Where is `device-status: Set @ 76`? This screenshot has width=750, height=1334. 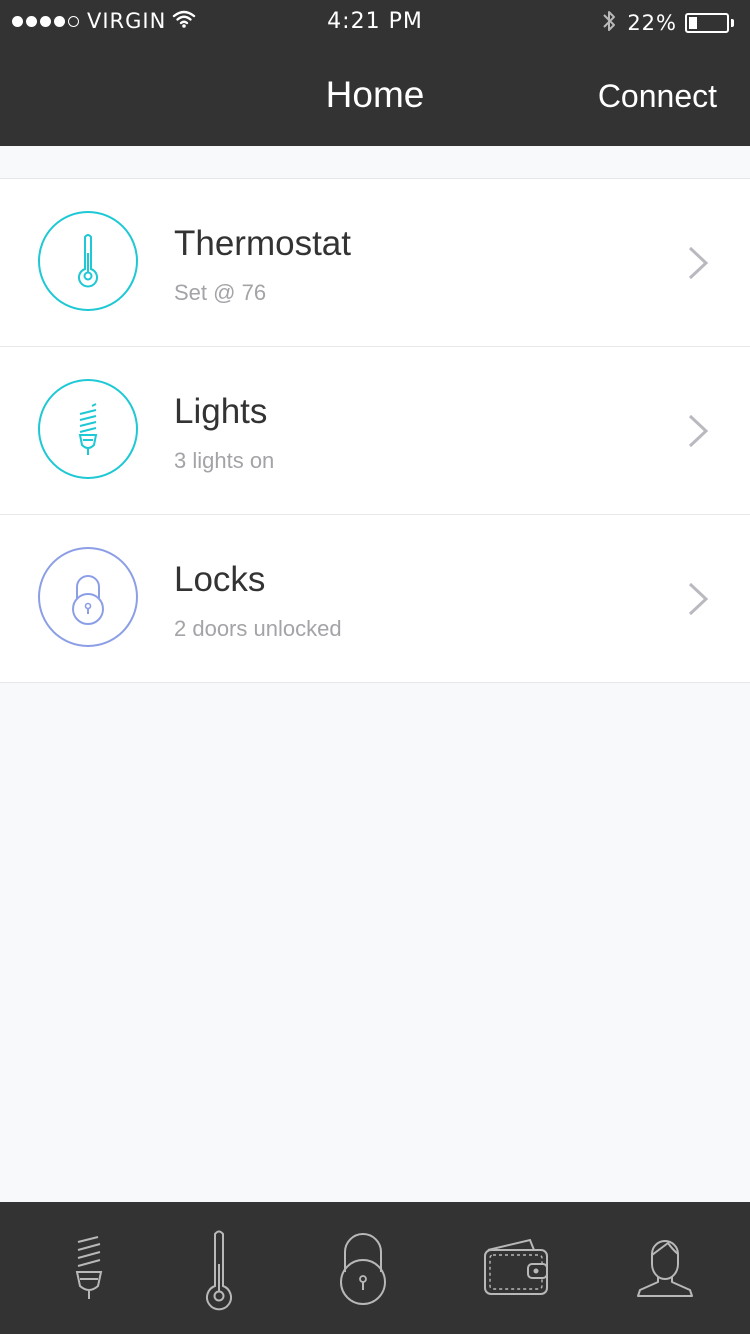 device-status: Set @ 76 is located at coordinates (220, 292).